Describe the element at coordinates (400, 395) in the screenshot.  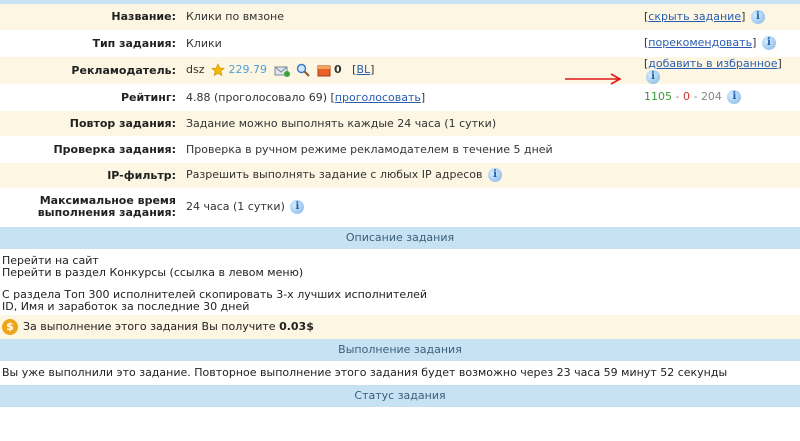
I see `section-status: Статус задания` at that location.